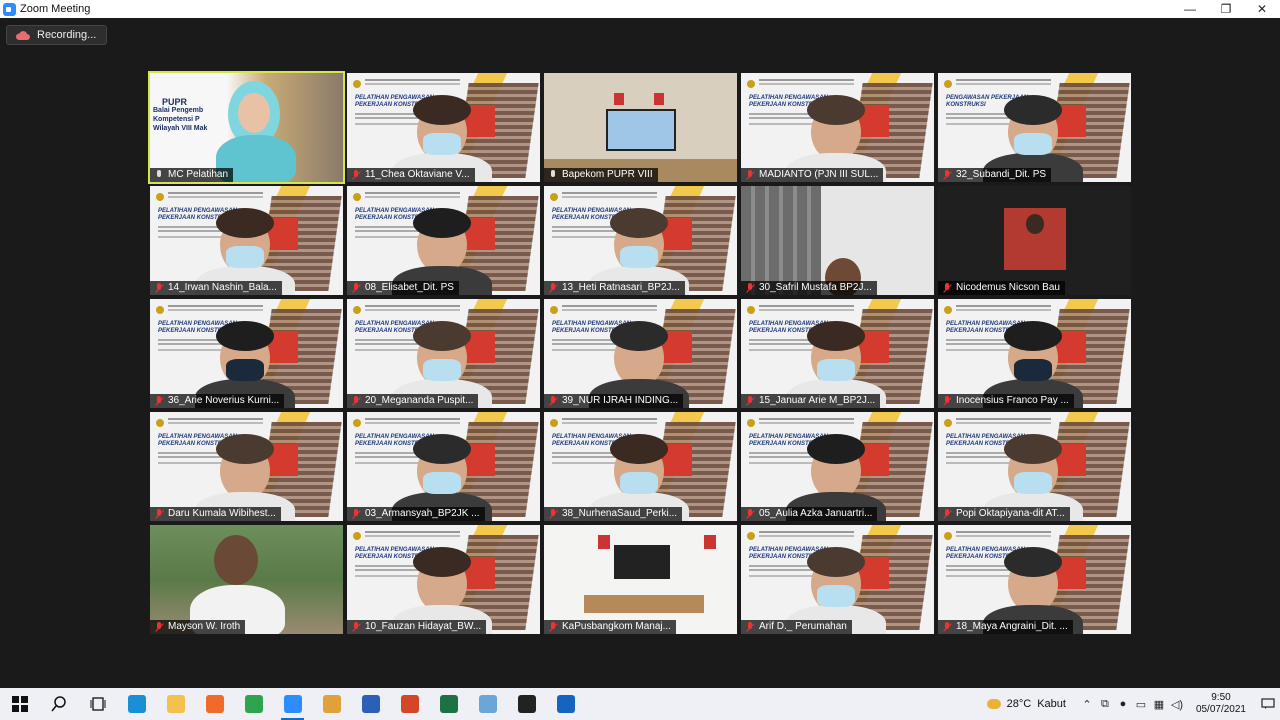  Describe the element at coordinates (331, 704) in the screenshot. I see `media-player-icon` at that location.